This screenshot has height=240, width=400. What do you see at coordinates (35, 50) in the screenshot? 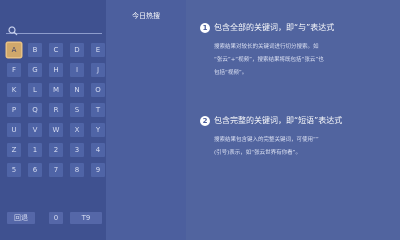
I see `key-b: B` at bounding box center [35, 50].